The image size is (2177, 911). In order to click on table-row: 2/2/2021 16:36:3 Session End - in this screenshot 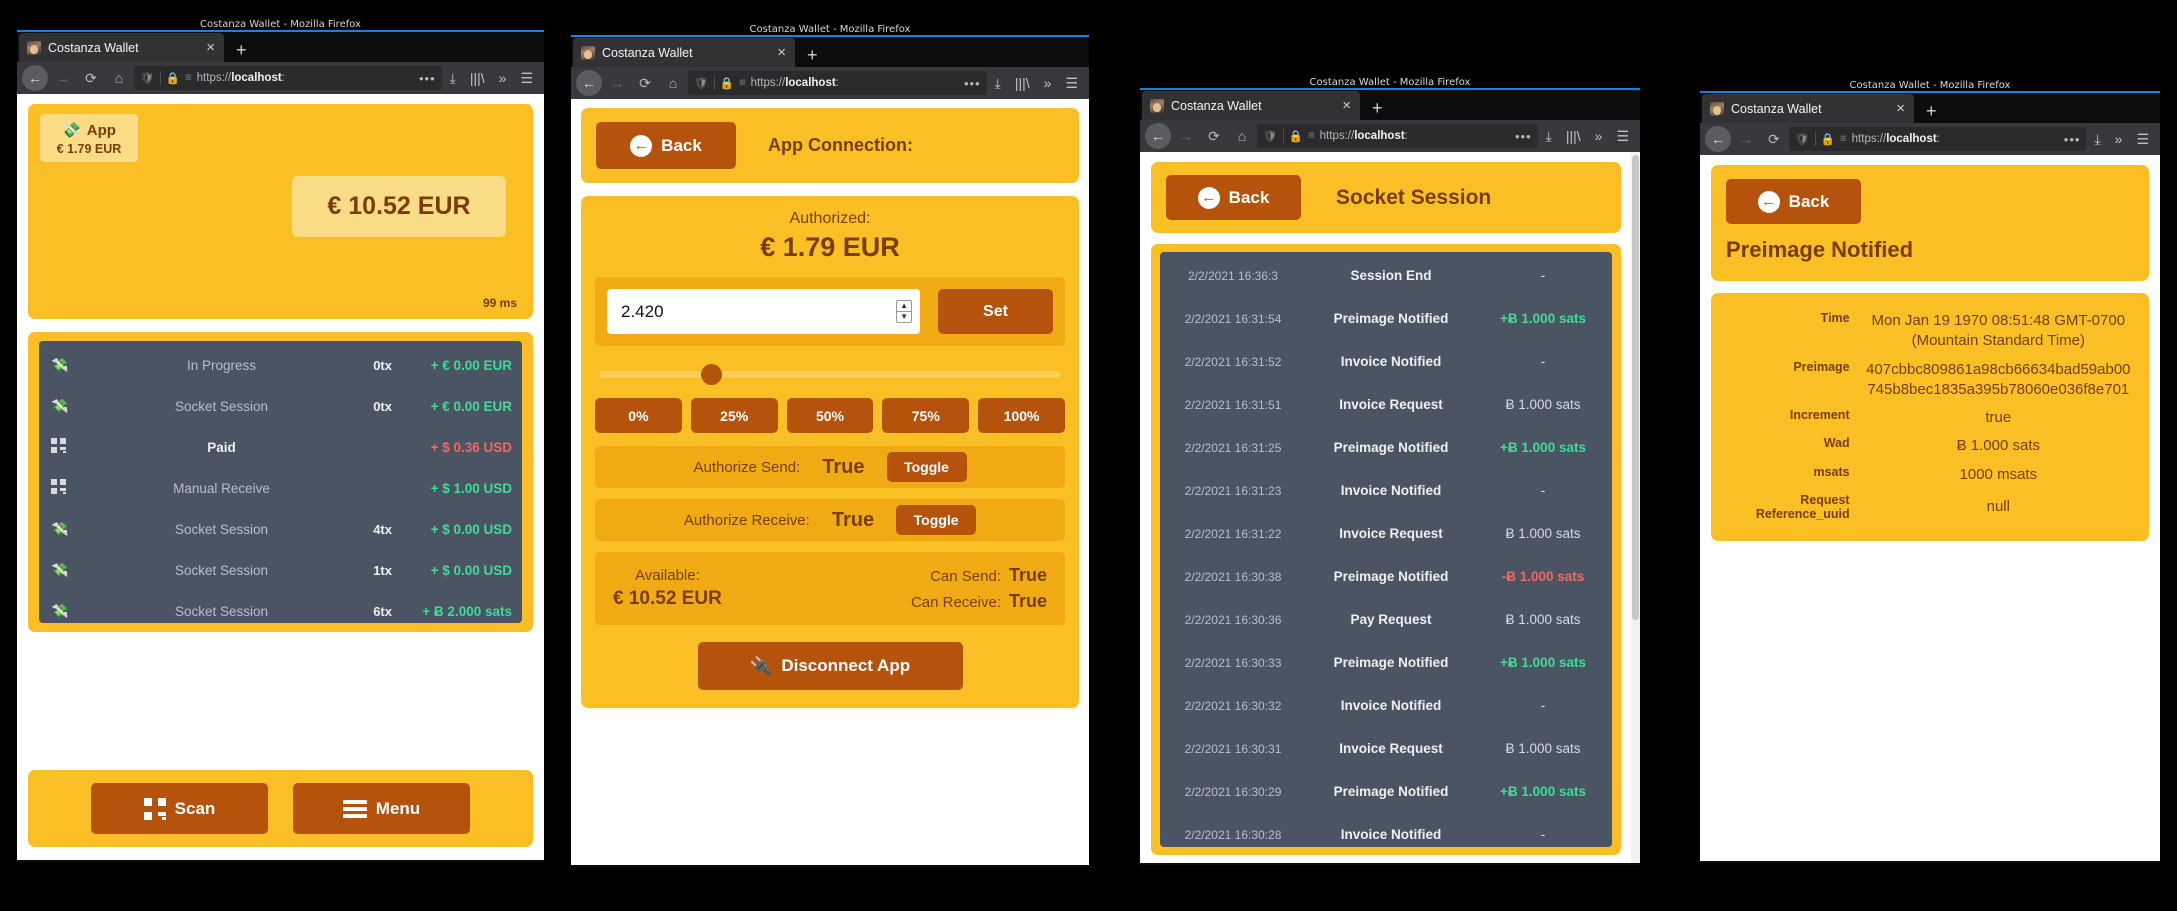, I will do `click(1386, 275)`.